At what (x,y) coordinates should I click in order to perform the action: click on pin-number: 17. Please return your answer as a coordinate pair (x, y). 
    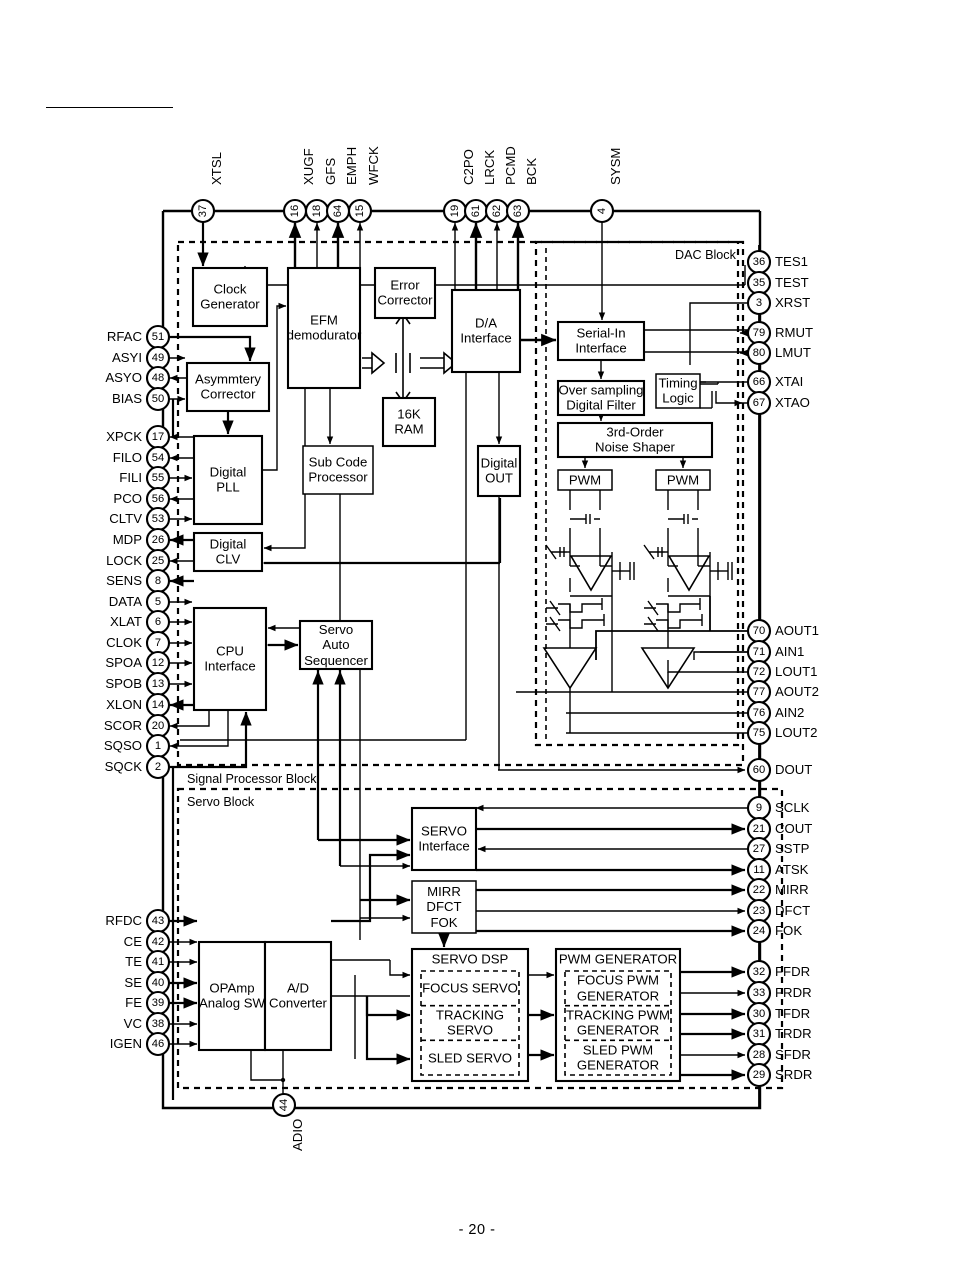
    Looking at the image, I should click on (158, 437).